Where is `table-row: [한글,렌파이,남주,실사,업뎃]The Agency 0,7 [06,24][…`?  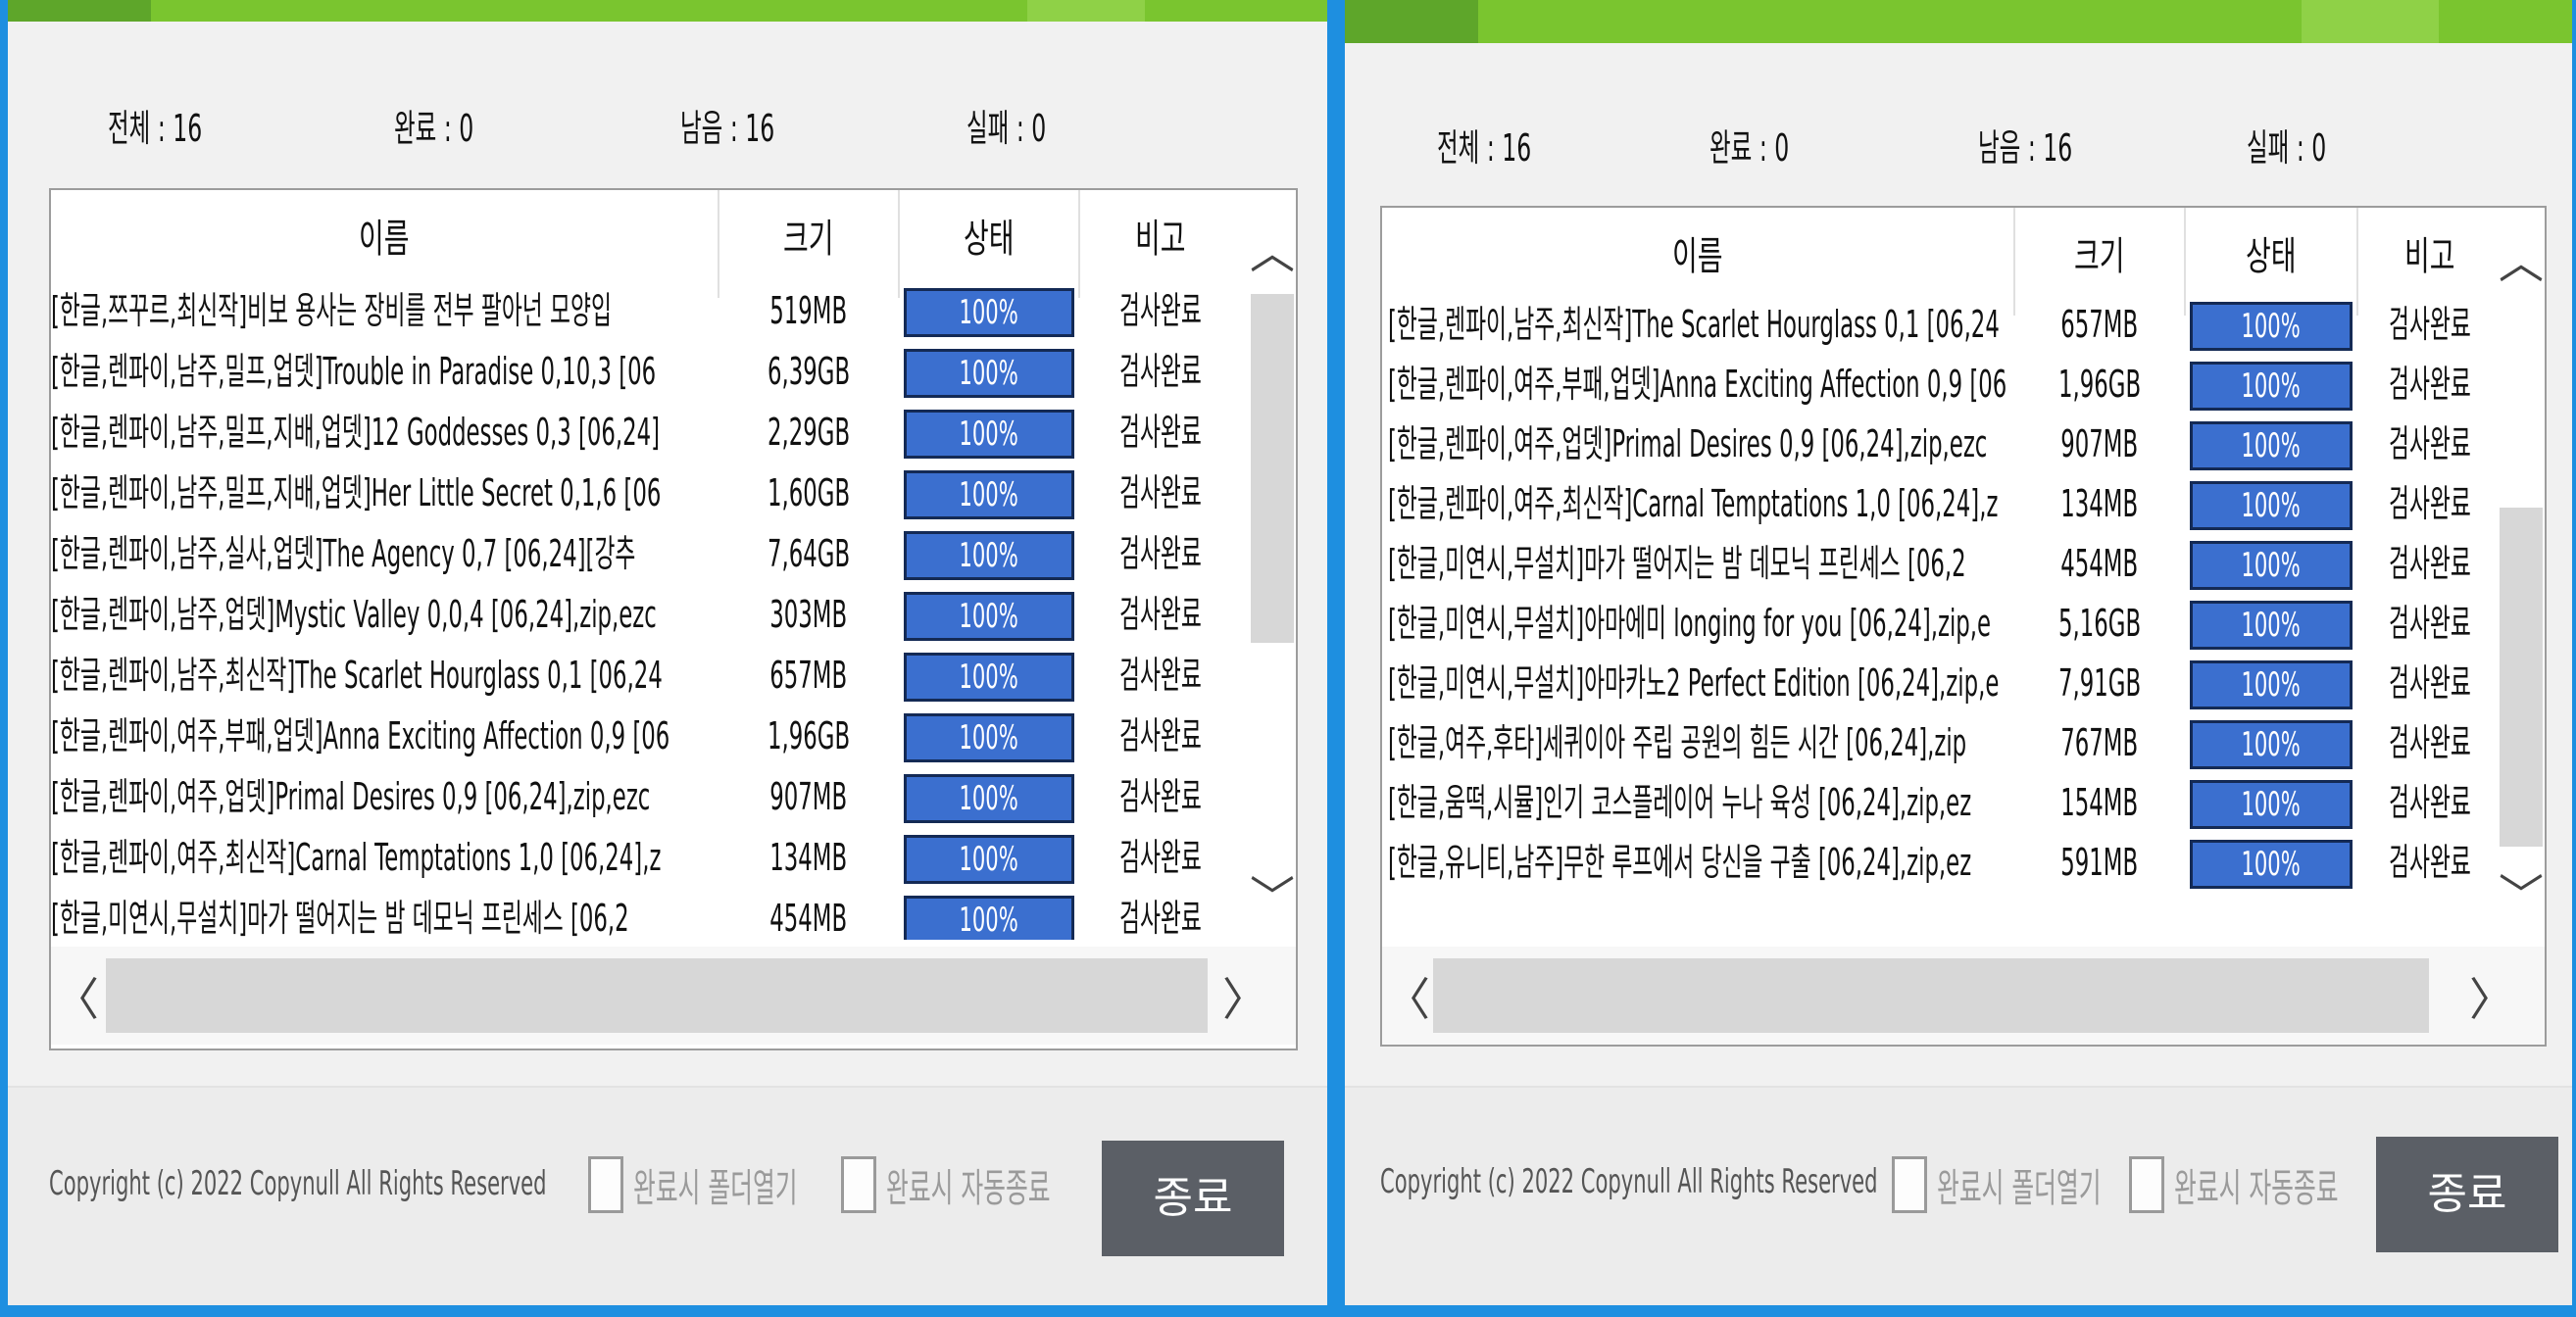 table-row: [한글,렌파이,남주,실사,업뎃]The Agency 0,7 [06,24][… is located at coordinates (646, 554).